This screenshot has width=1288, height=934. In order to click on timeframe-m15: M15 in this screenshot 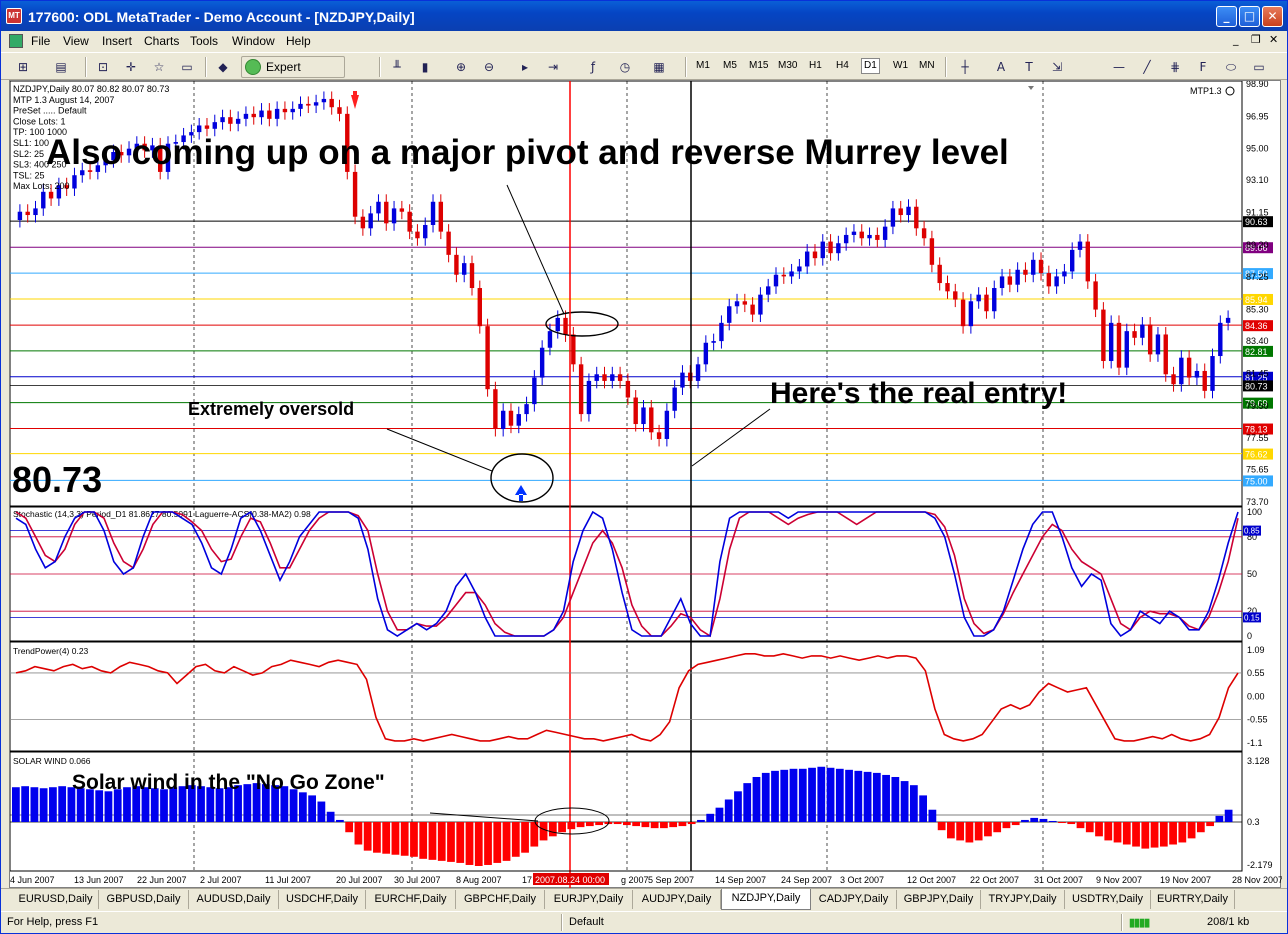, I will do `click(758, 65)`.